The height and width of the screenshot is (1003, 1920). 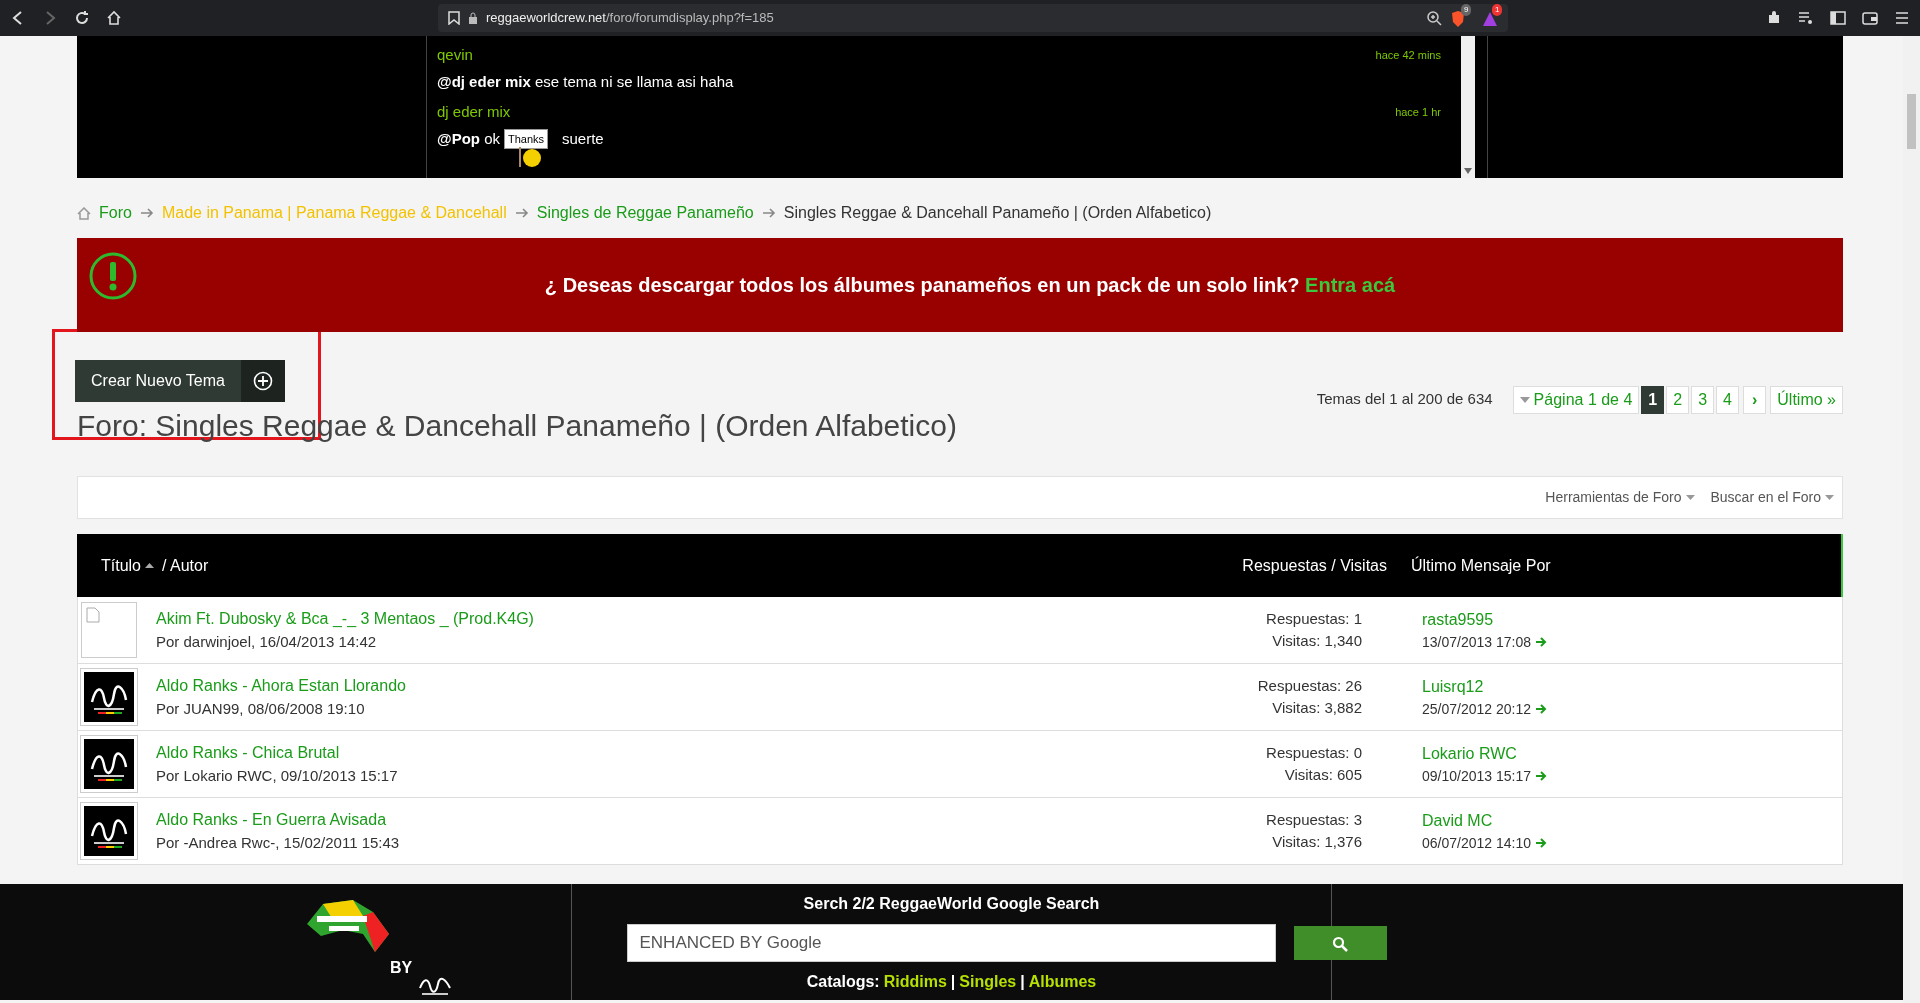 I want to click on lock-icon, so click(x=473, y=18).